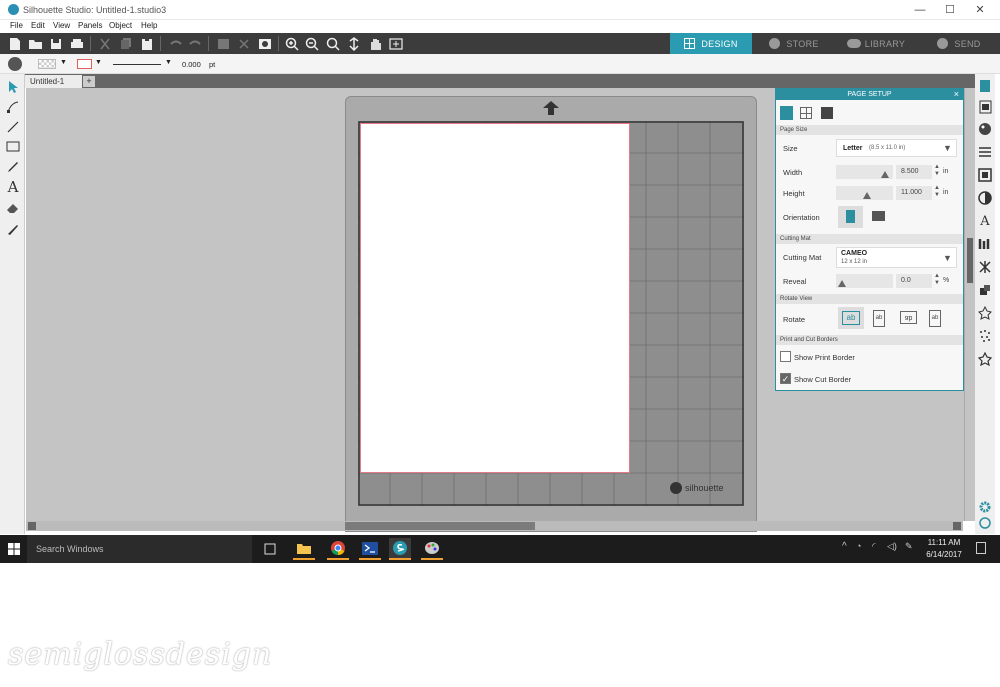 The height and width of the screenshot is (687, 1000). Describe the element at coordinates (223, 43) in the screenshot. I see `group-icon` at that location.